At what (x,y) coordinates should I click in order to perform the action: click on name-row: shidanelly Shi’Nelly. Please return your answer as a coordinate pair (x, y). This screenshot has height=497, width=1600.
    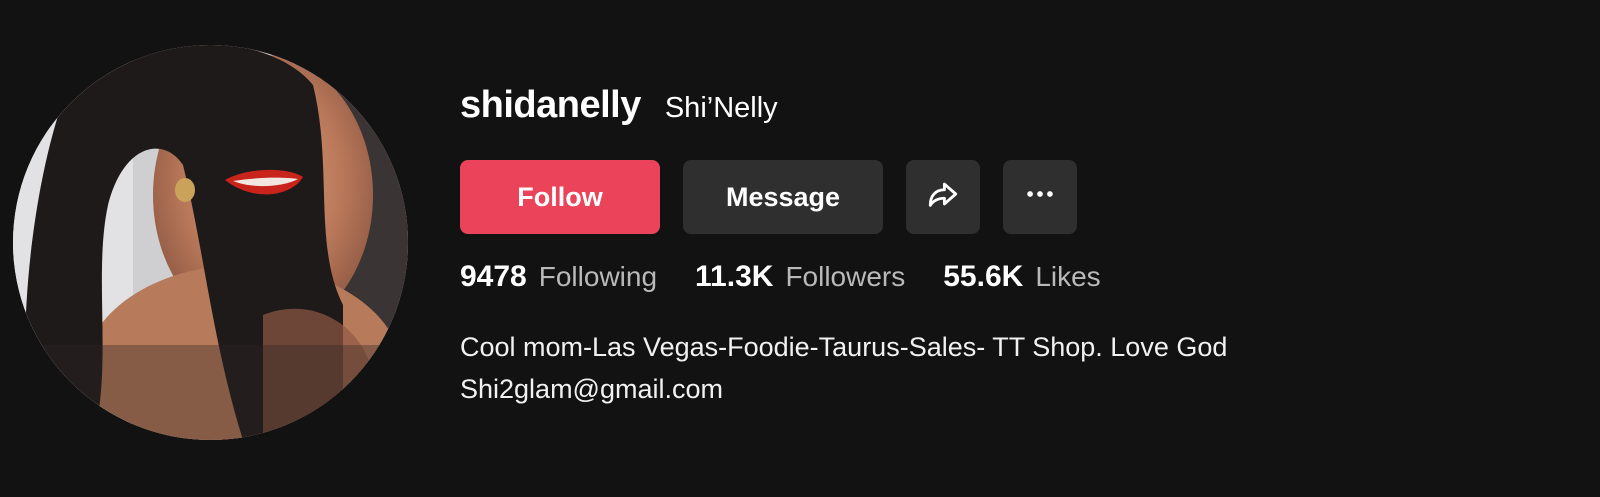
    Looking at the image, I should click on (619, 112).